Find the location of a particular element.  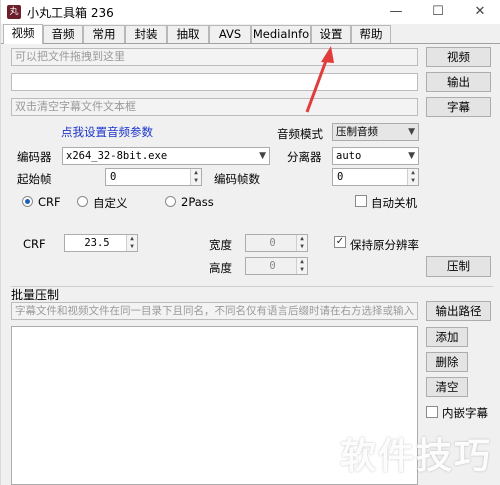

crf-label: CRF is located at coordinates (34, 244).